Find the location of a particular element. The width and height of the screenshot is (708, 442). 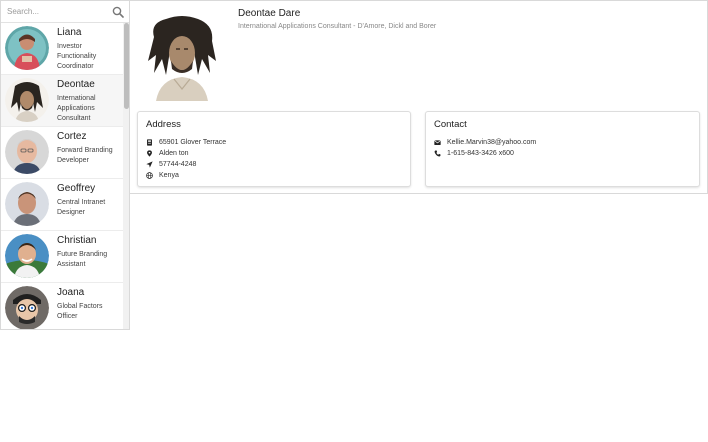

address-heading: Address is located at coordinates (163, 124).